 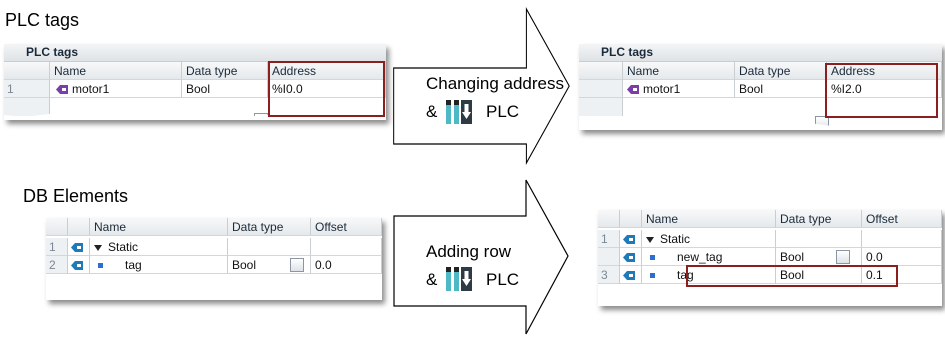 What do you see at coordinates (792, 276) in the screenshot?
I see `added-row-highlight` at bounding box center [792, 276].